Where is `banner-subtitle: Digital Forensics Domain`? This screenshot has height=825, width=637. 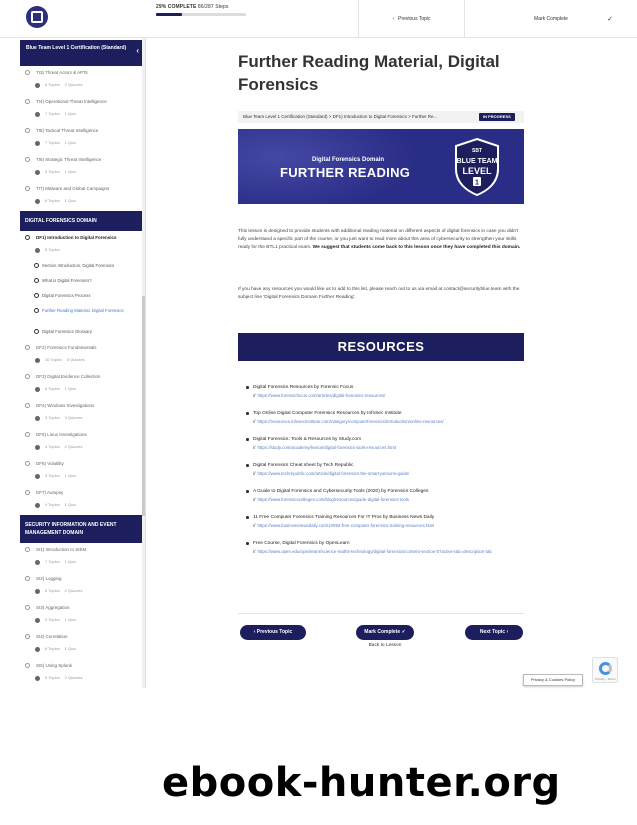
banner-subtitle: Digital Forensics Domain is located at coordinates (348, 160).